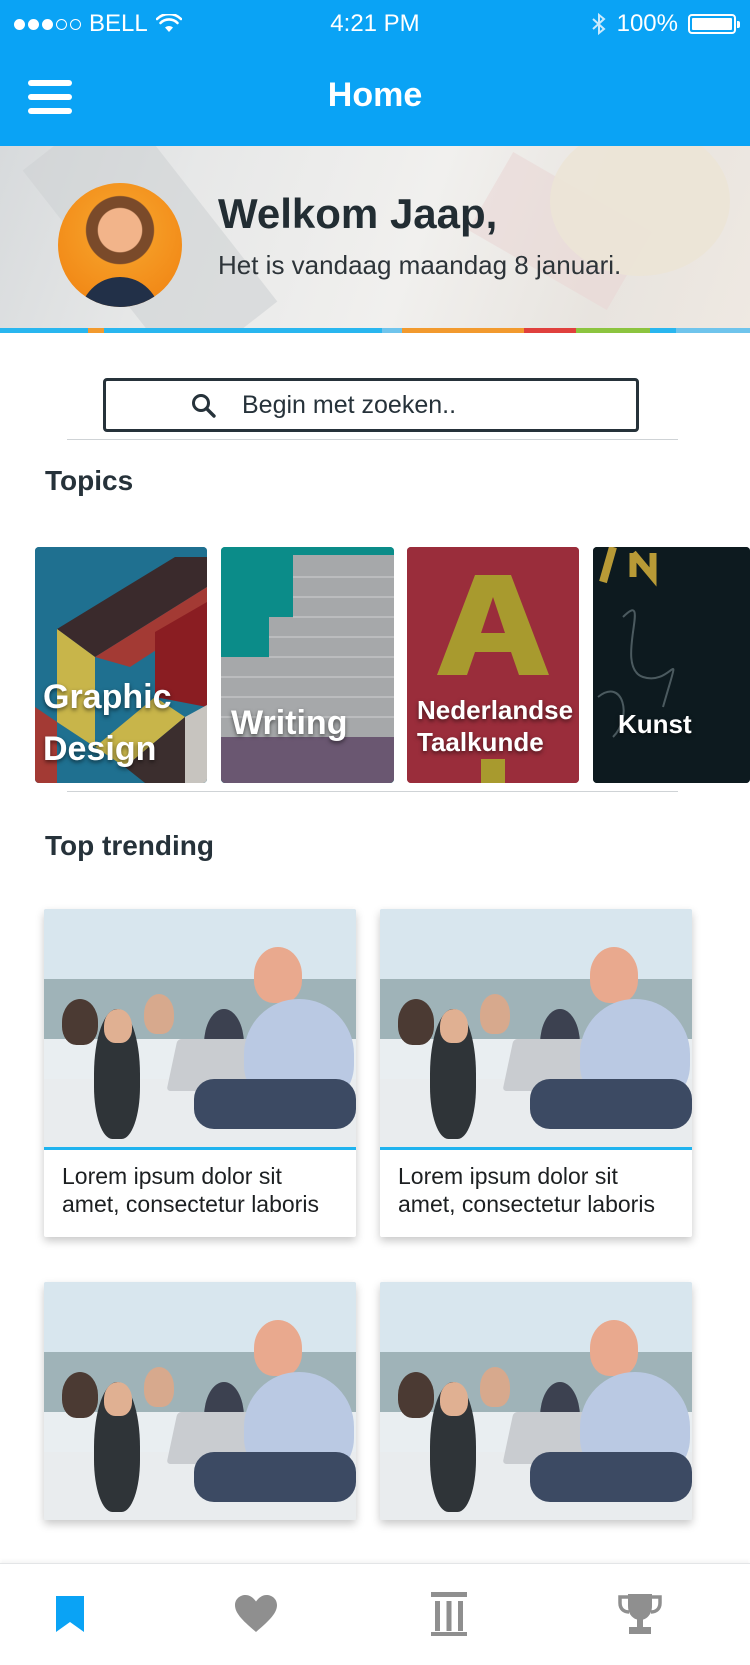 The height and width of the screenshot is (1665, 750). I want to click on search-input, so click(432, 405).